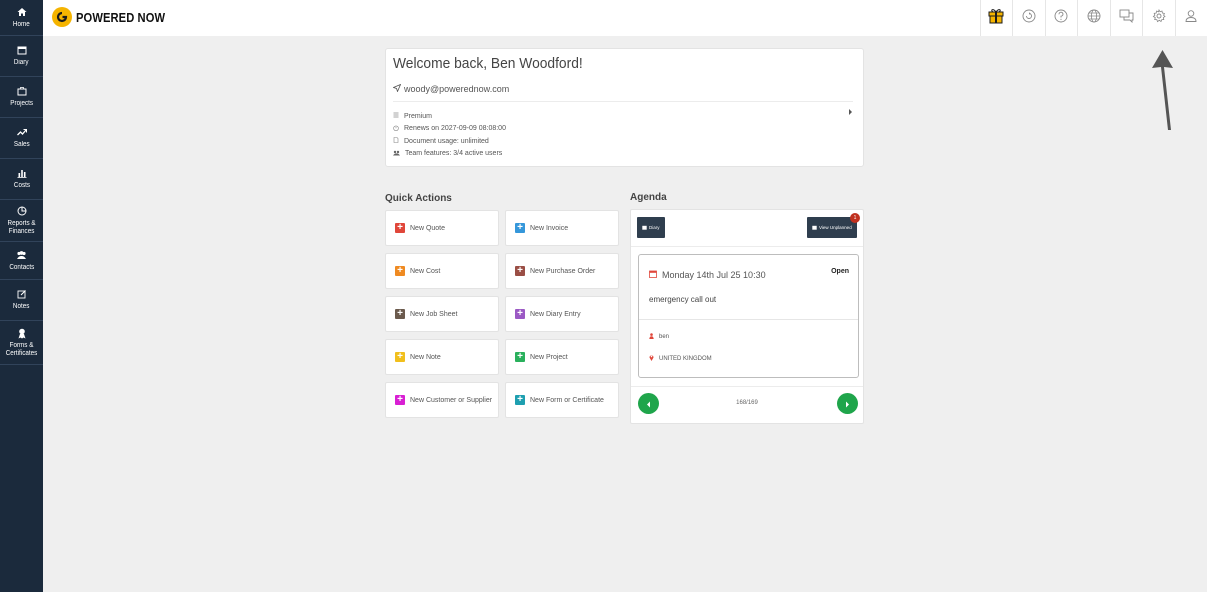 The image size is (1207, 592). Describe the element at coordinates (446, 141) in the screenshot. I see `document-usage: Document usage: unlimited` at that location.